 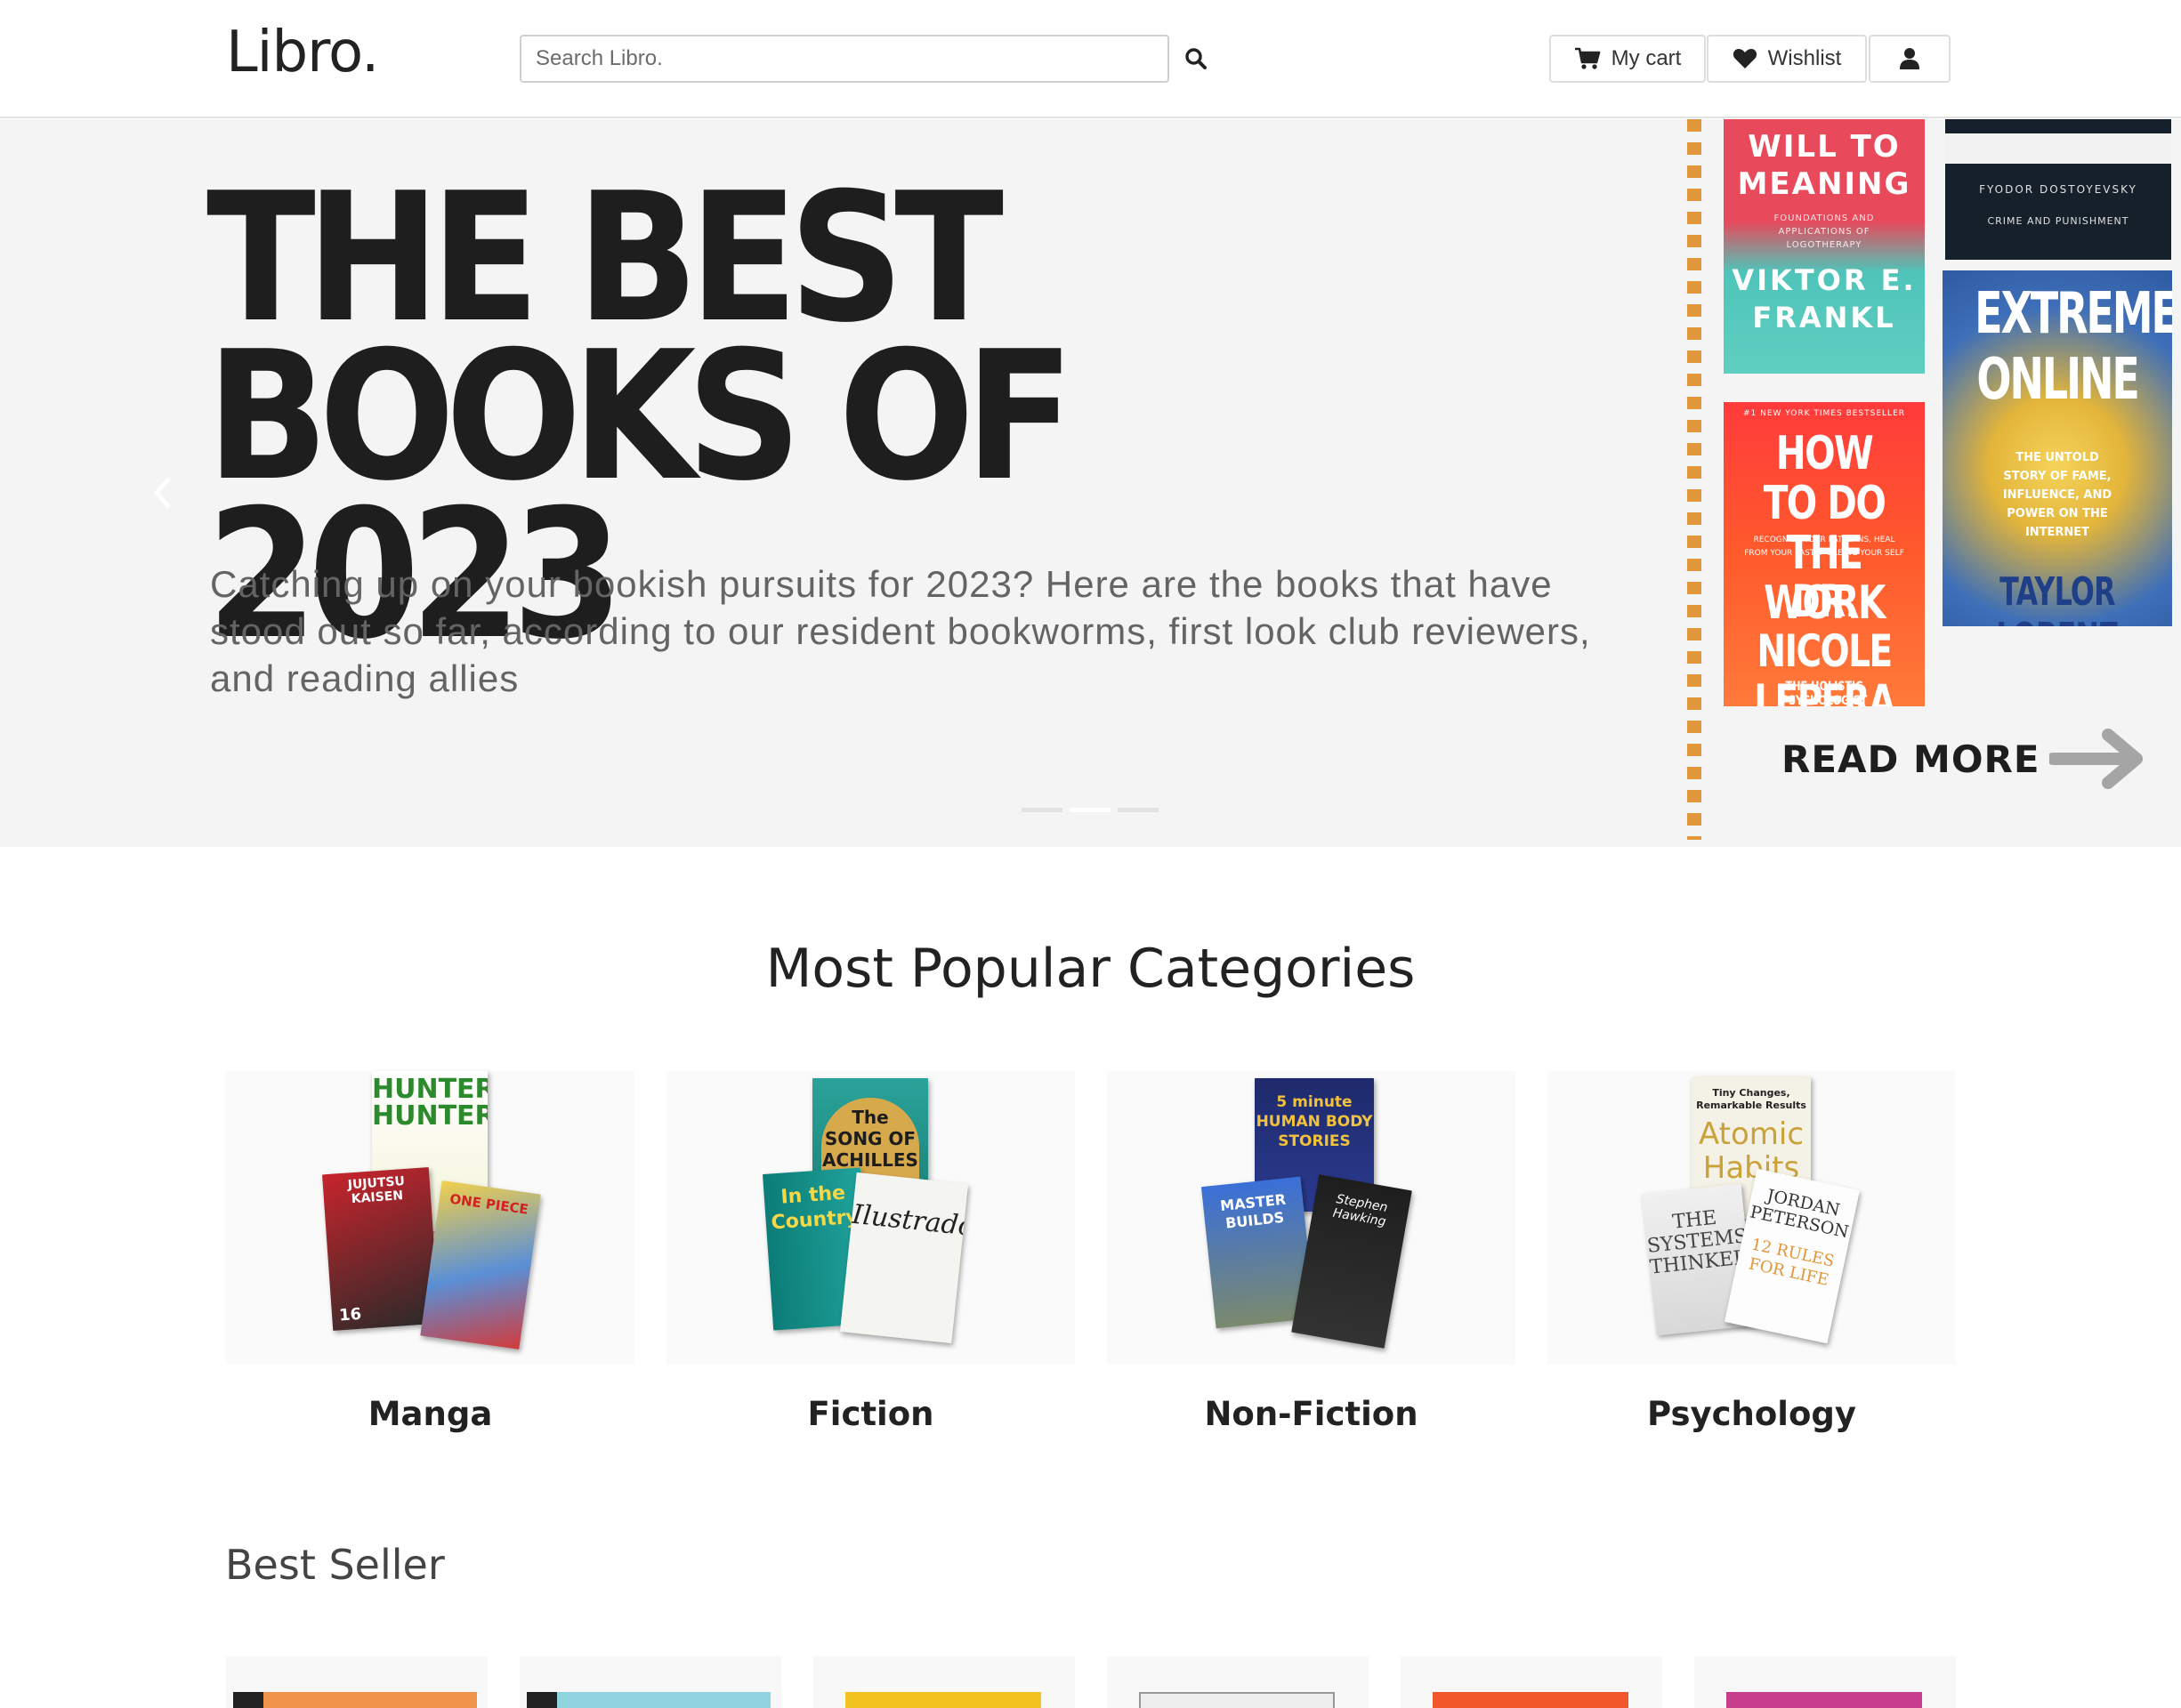 I want to click on book-cover-ilustrado: Ilustrado, so click(x=904, y=1258).